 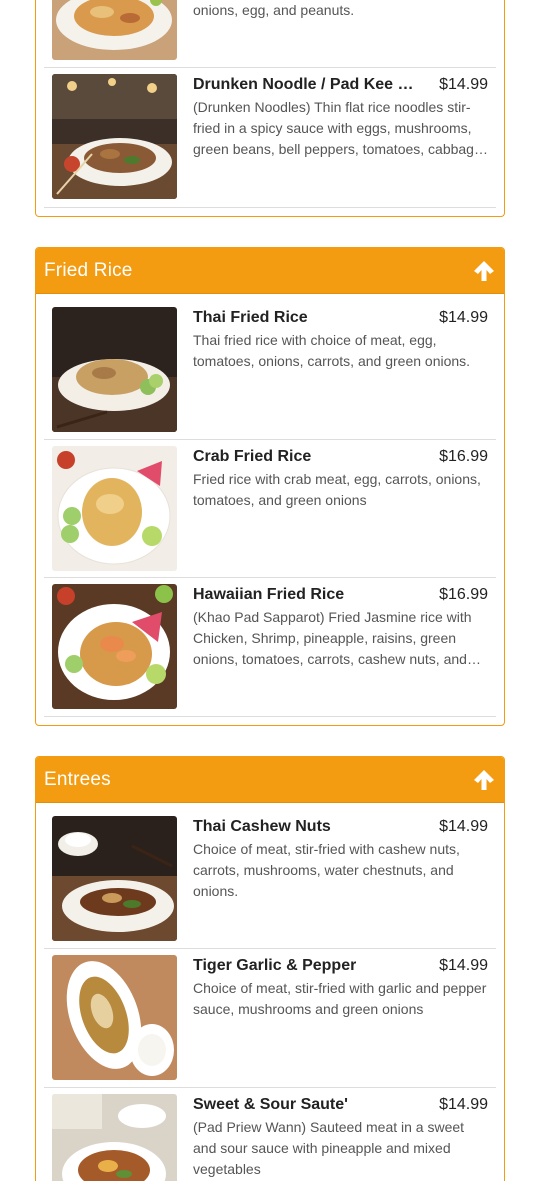 I want to click on item-name: Thai Cashew Nuts, so click(x=262, y=826).